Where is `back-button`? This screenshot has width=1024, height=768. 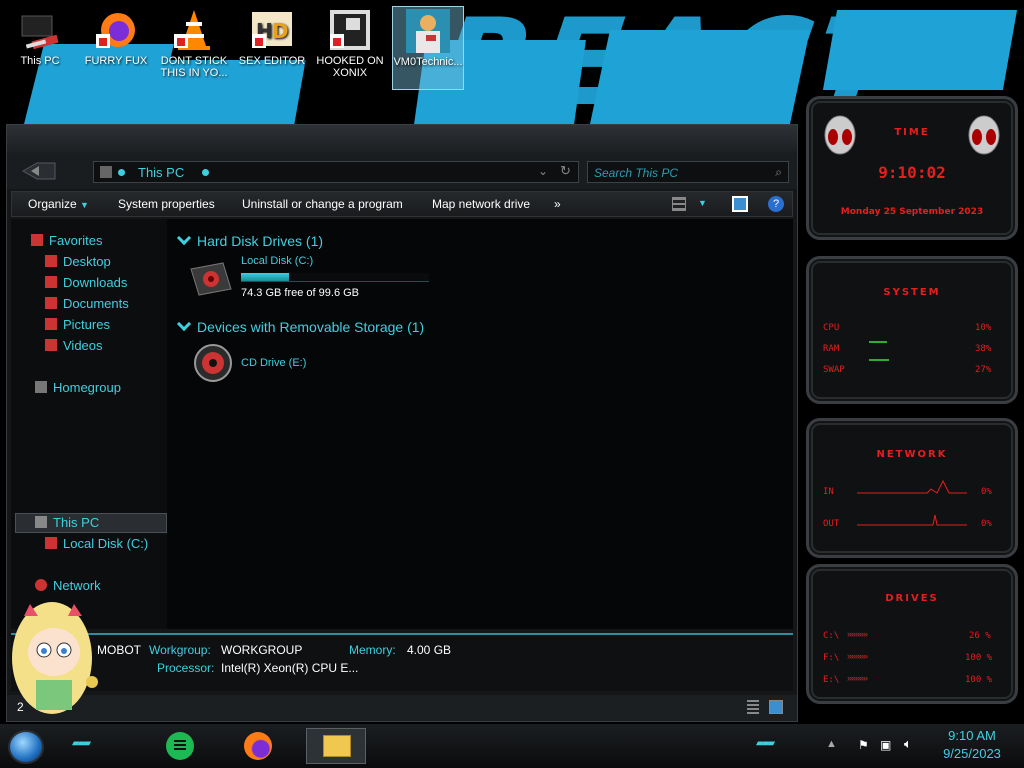
back-button is located at coordinates (41, 171).